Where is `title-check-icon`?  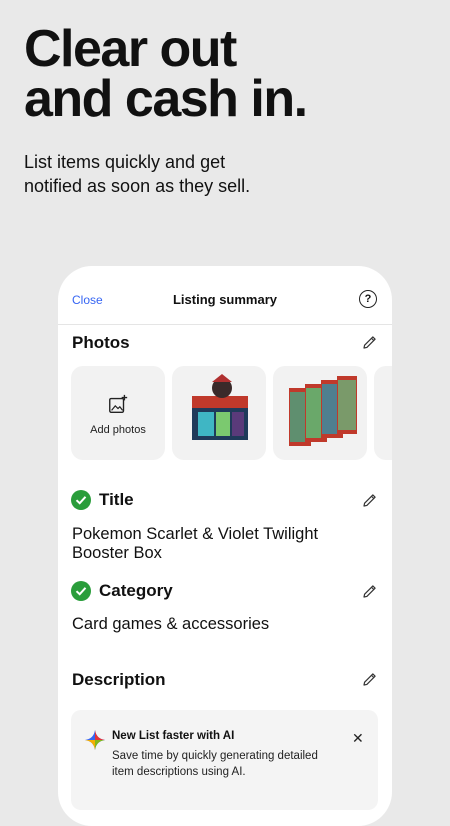 title-check-icon is located at coordinates (81, 500).